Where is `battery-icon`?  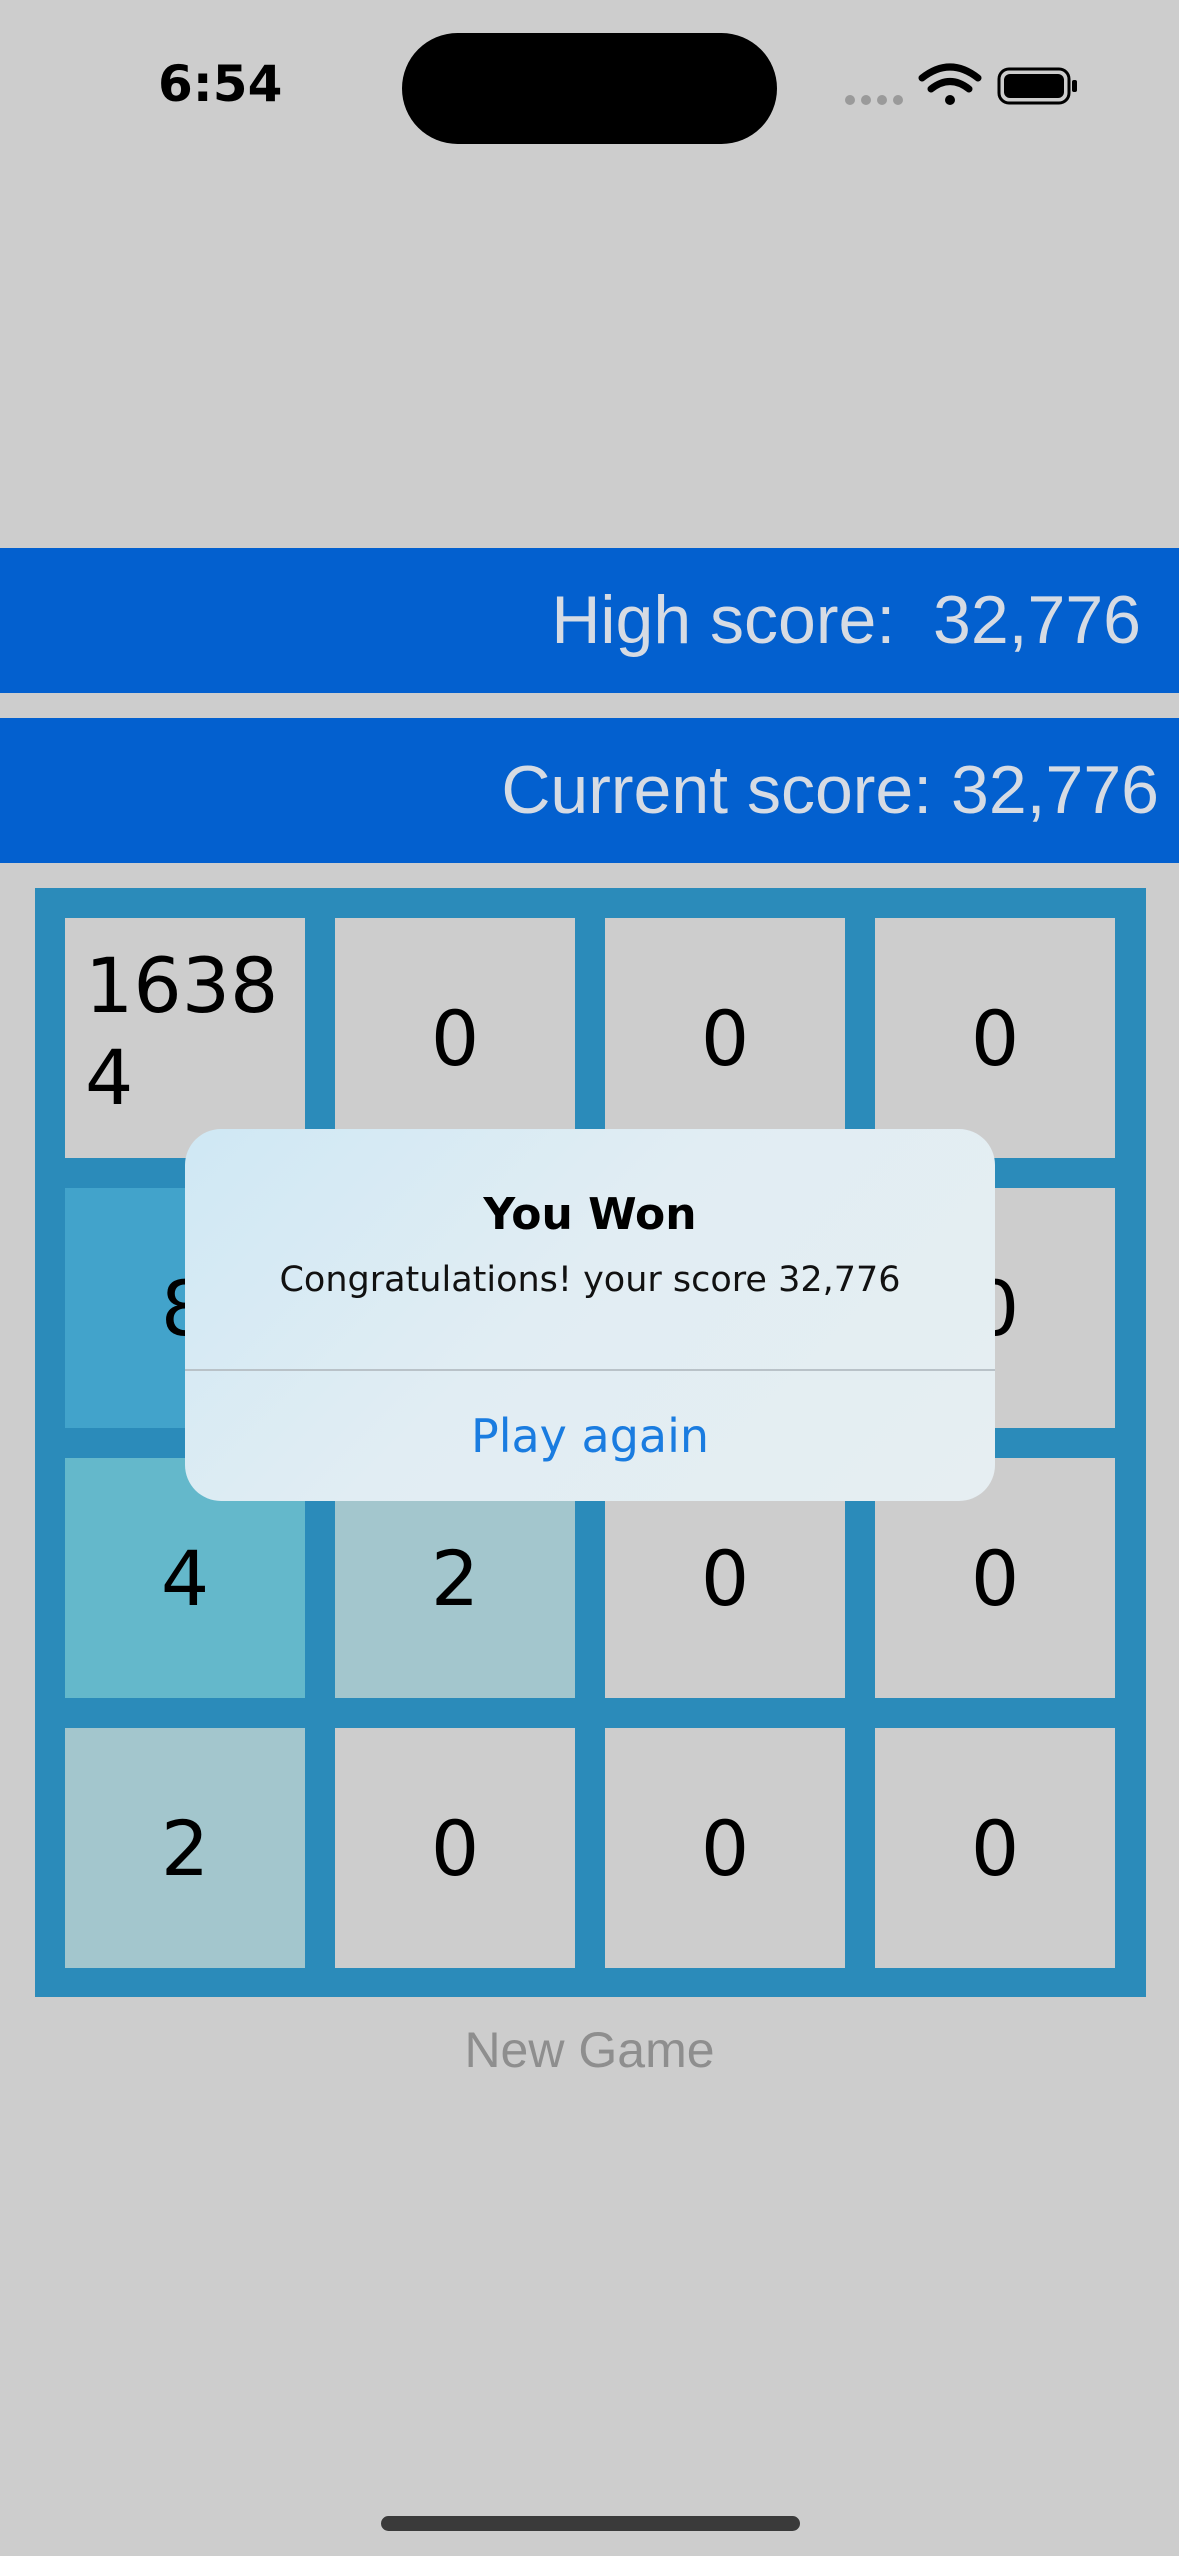 battery-icon is located at coordinates (1037, 86).